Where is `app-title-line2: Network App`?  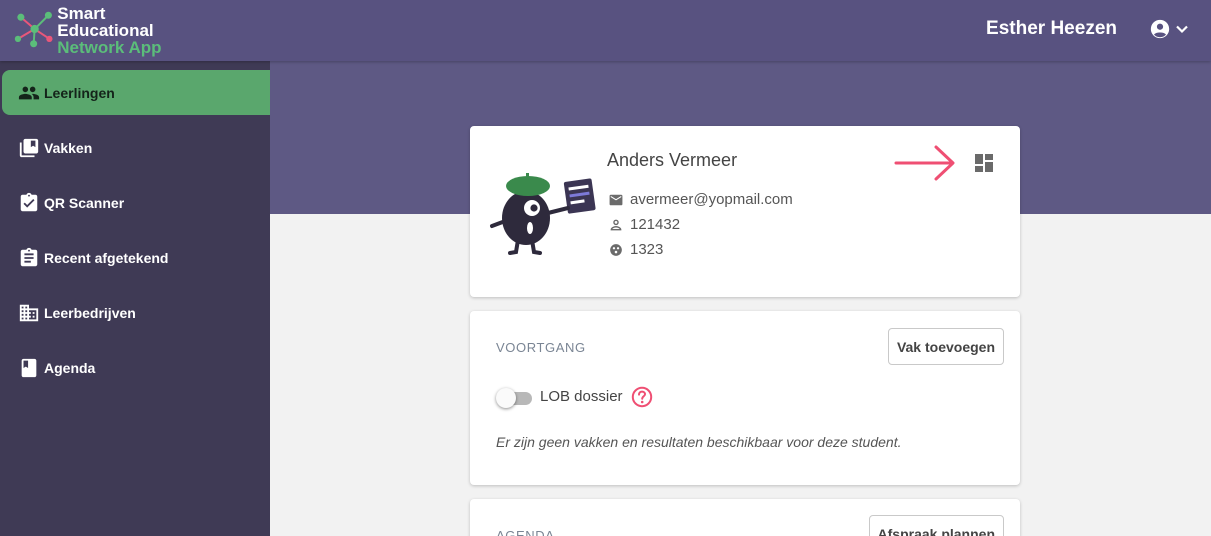 app-title-line2: Network App is located at coordinates (109, 47).